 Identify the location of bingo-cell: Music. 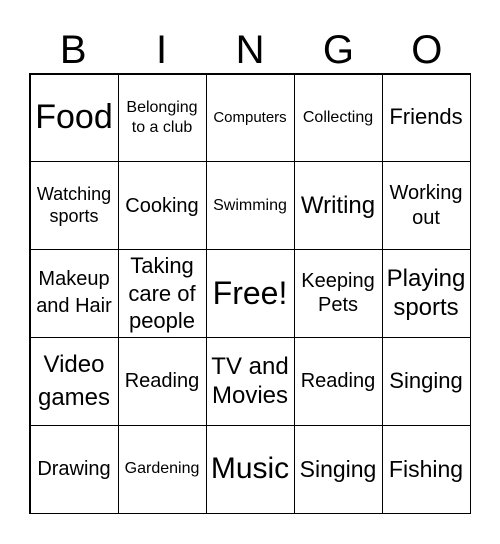
(250, 469).